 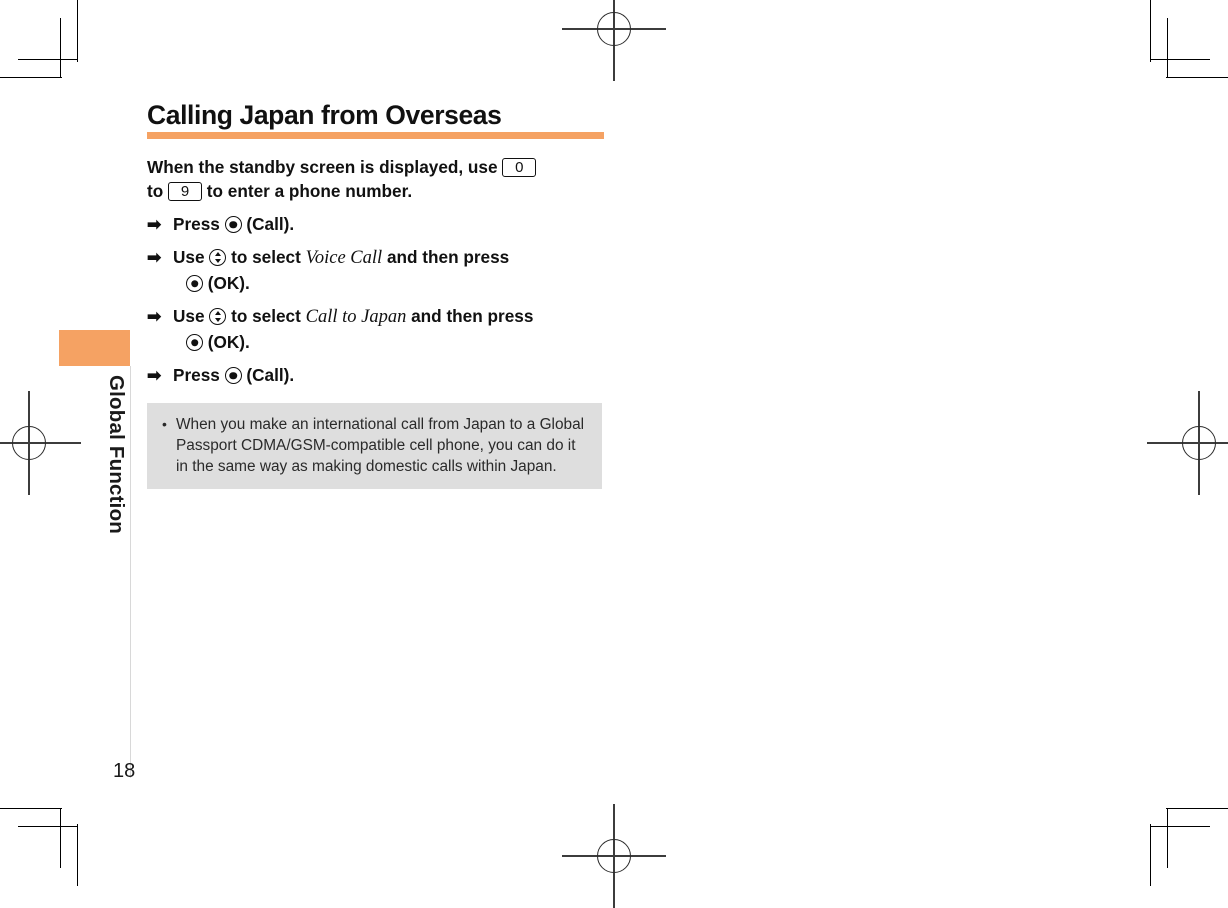 I want to click on key-zero-icon: 0, so click(x=519, y=167).